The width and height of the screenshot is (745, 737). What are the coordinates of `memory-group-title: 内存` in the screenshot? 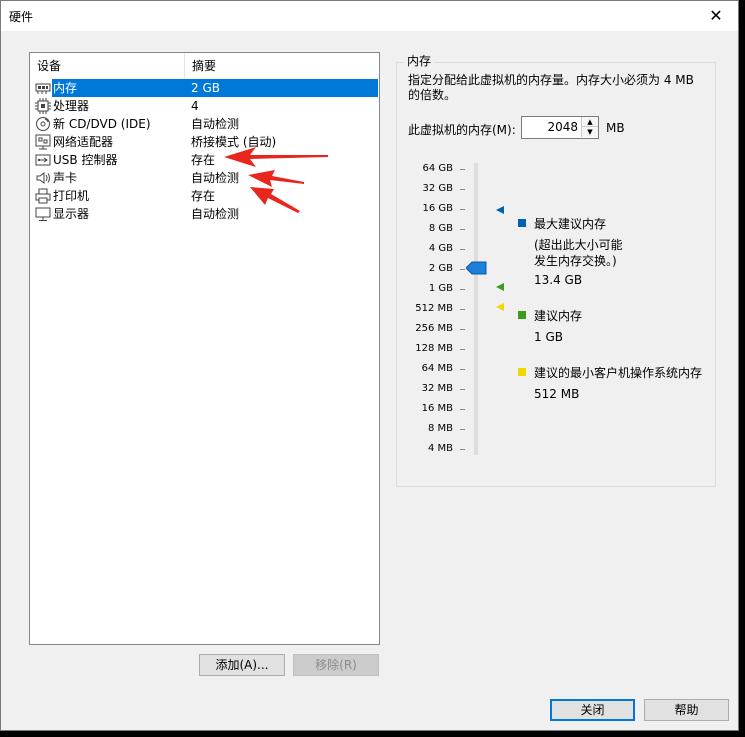 It's located at (419, 60).